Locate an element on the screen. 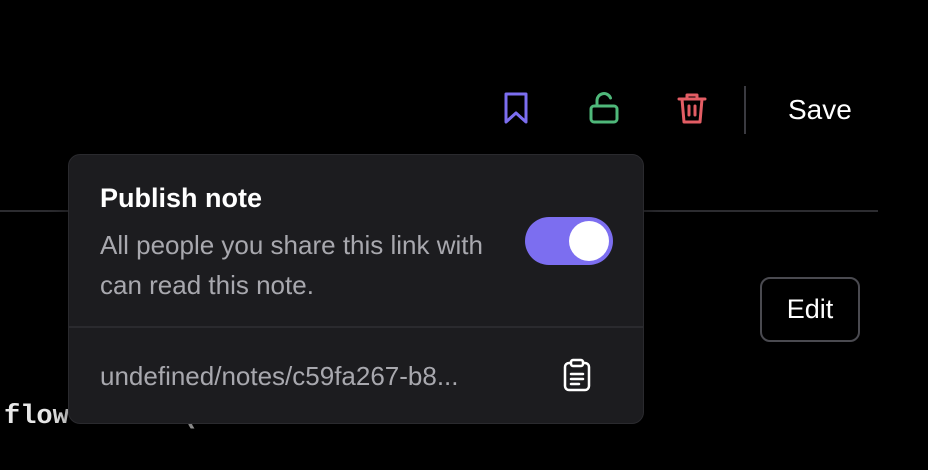 This screenshot has height=470, width=928. bookmark-button is located at coordinates (516, 110).